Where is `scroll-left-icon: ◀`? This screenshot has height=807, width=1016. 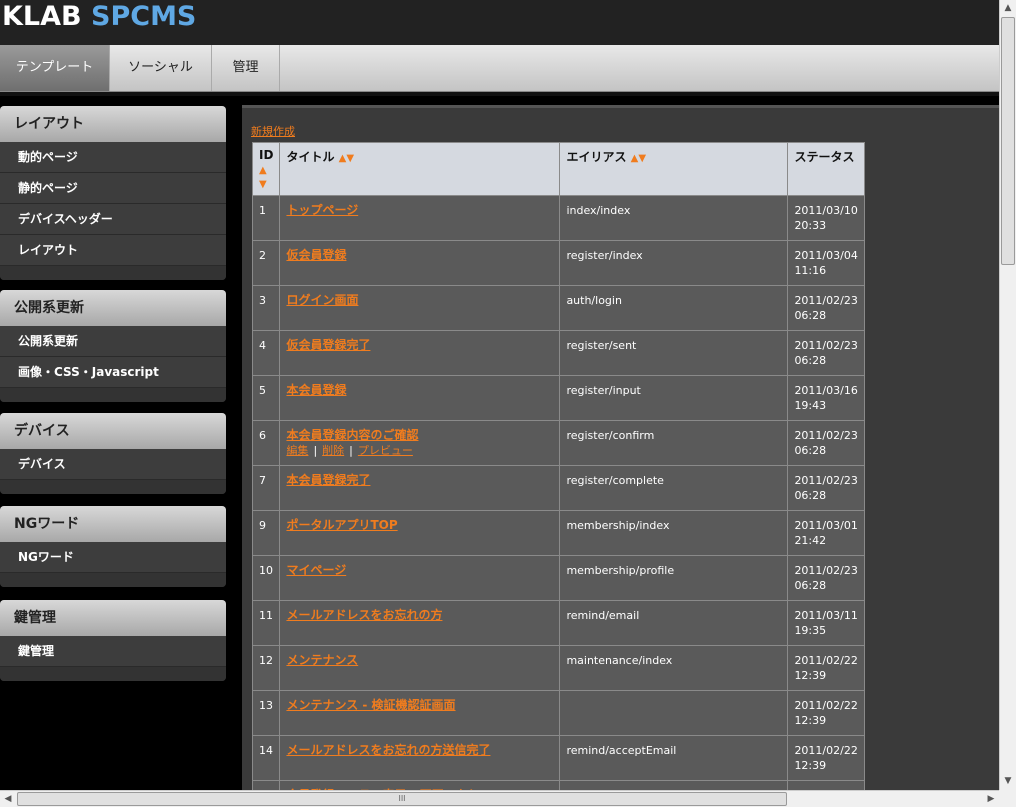
scroll-left-icon: ◀ is located at coordinates (8, 799).